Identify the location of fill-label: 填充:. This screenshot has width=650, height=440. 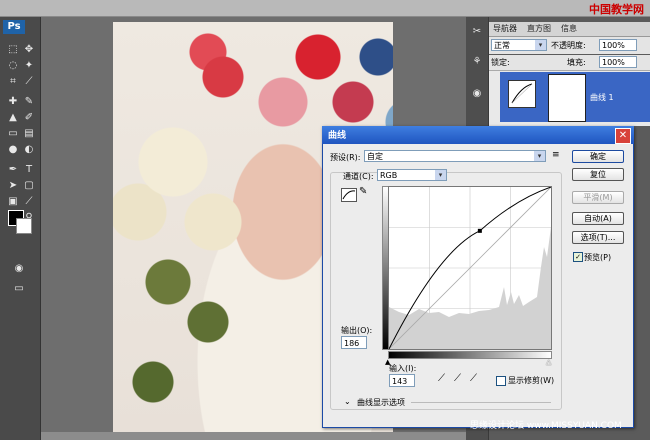
(576, 62).